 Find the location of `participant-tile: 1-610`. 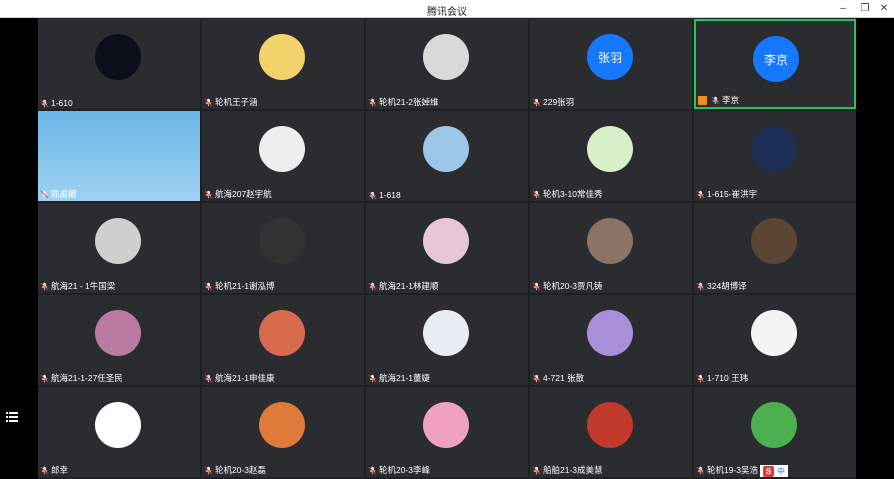

participant-tile: 1-610 is located at coordinates (119, 64).